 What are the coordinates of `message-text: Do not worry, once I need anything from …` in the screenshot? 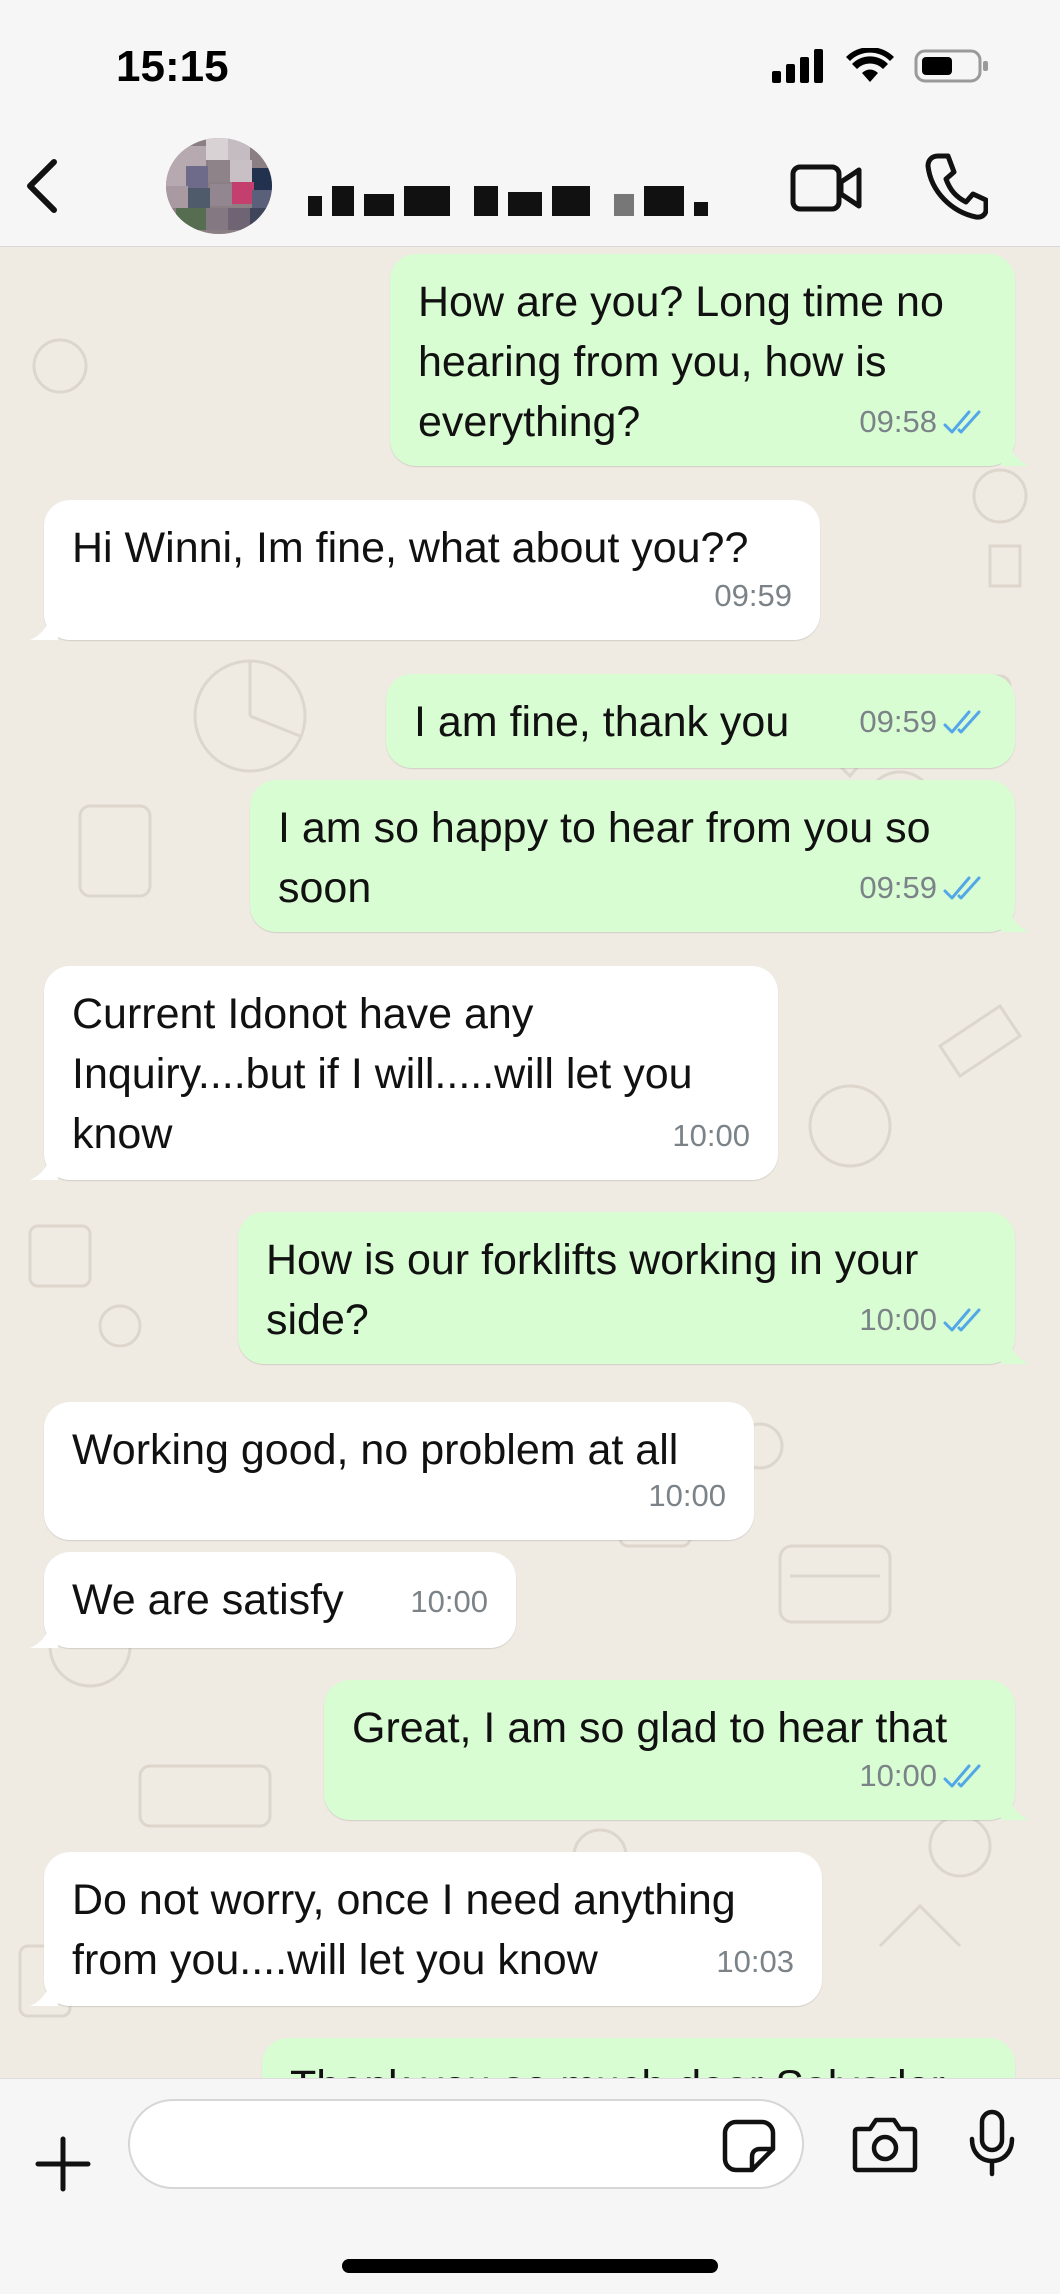 It's located at (404, 1930).